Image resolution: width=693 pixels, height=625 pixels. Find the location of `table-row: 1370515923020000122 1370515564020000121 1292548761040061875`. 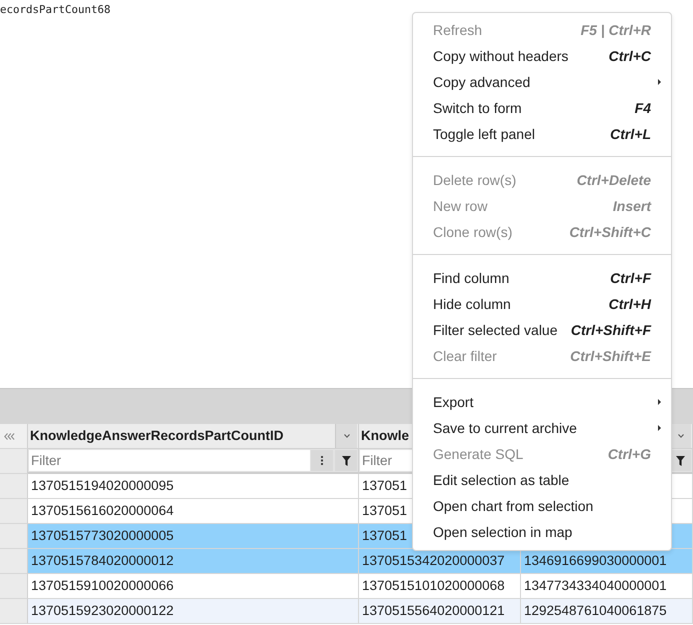

table-row: 1370515923020000122 1370515564020000121 1292548761040061875 is located at coordinates (346, 611).